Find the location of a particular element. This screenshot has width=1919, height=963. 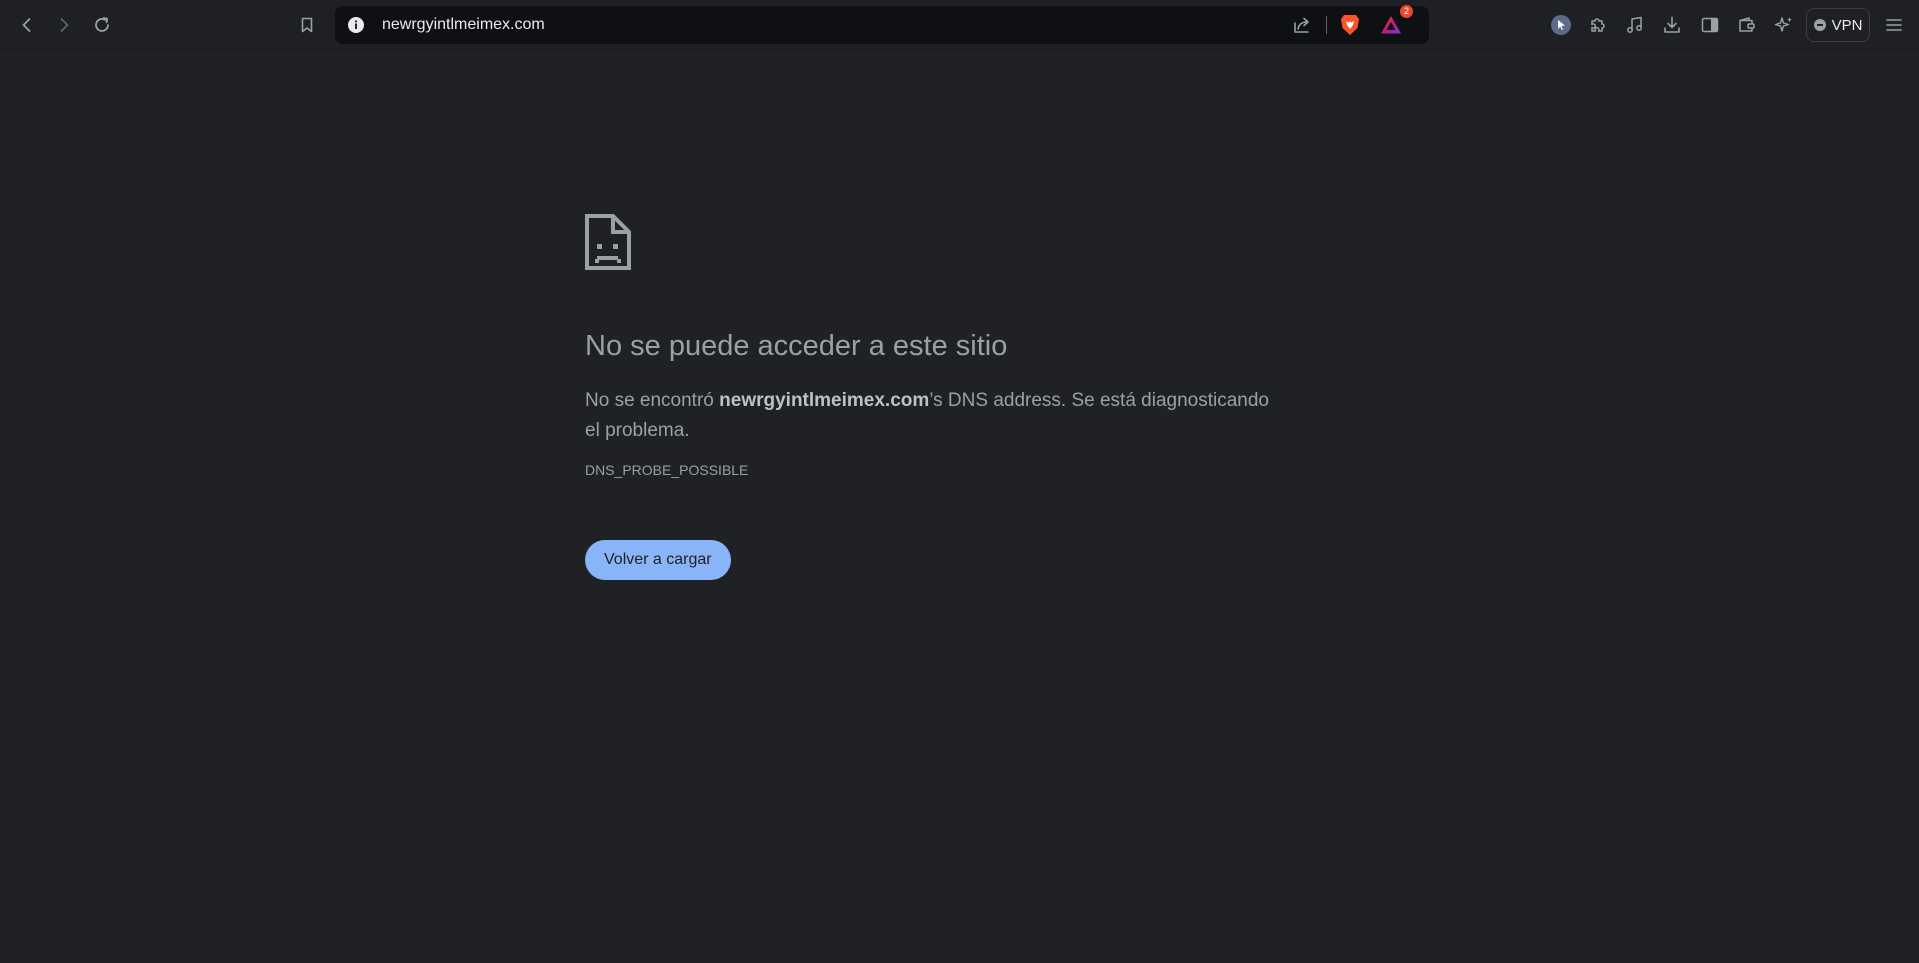

error-desc-prefix: No se encontró is located at coordinates (652, 400).